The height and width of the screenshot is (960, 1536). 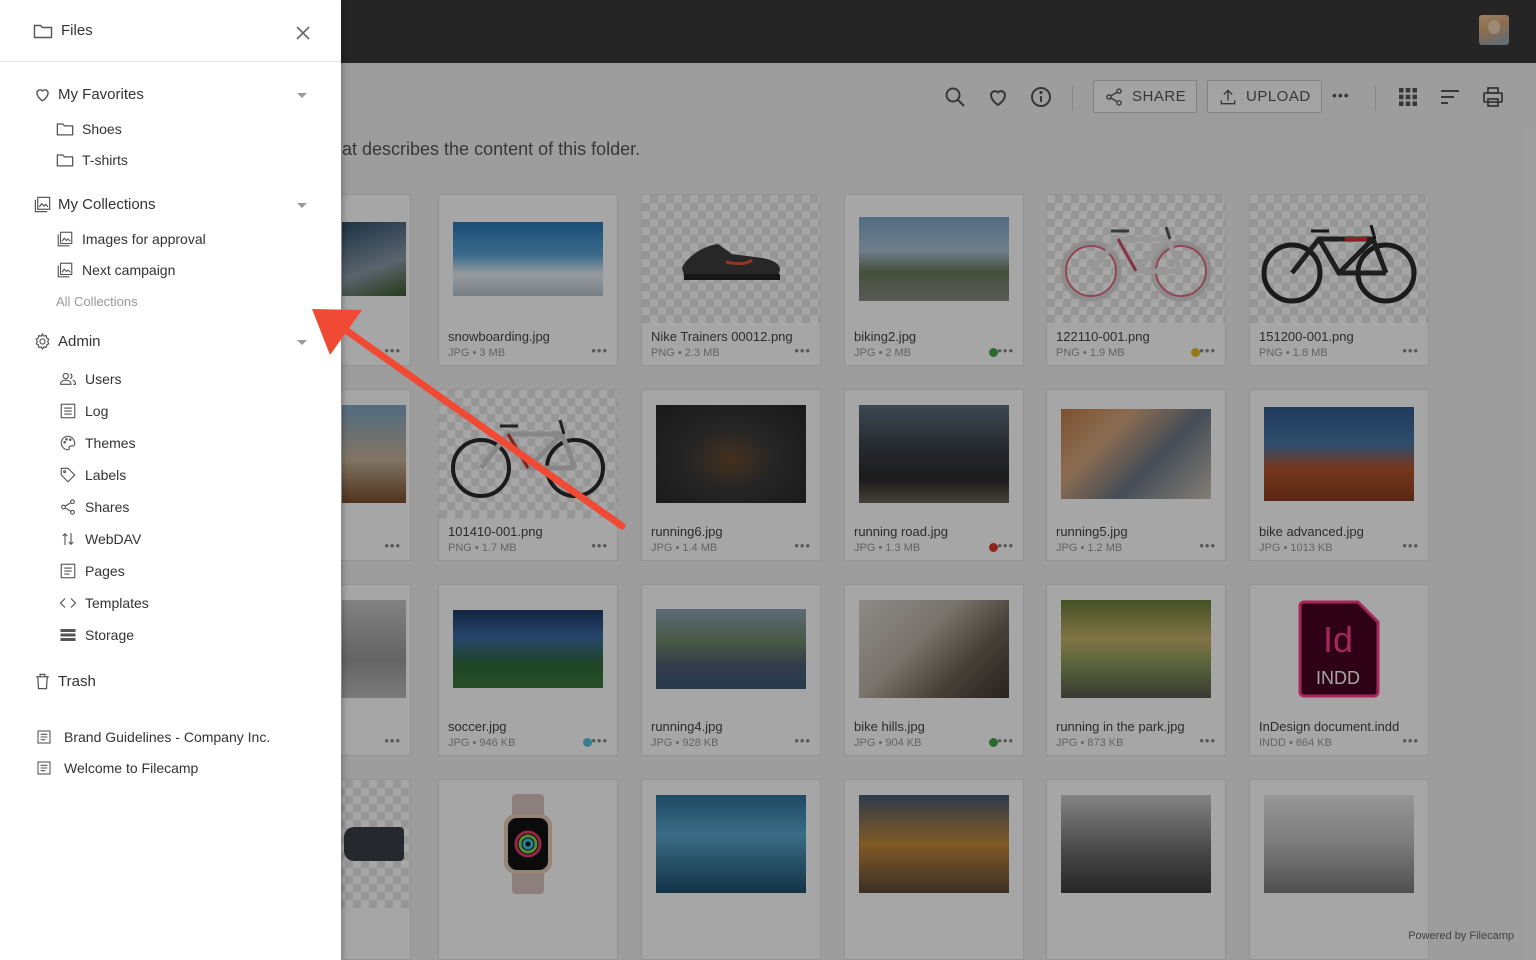 I want to click on transfer-icon, so click(x=68, y=539).